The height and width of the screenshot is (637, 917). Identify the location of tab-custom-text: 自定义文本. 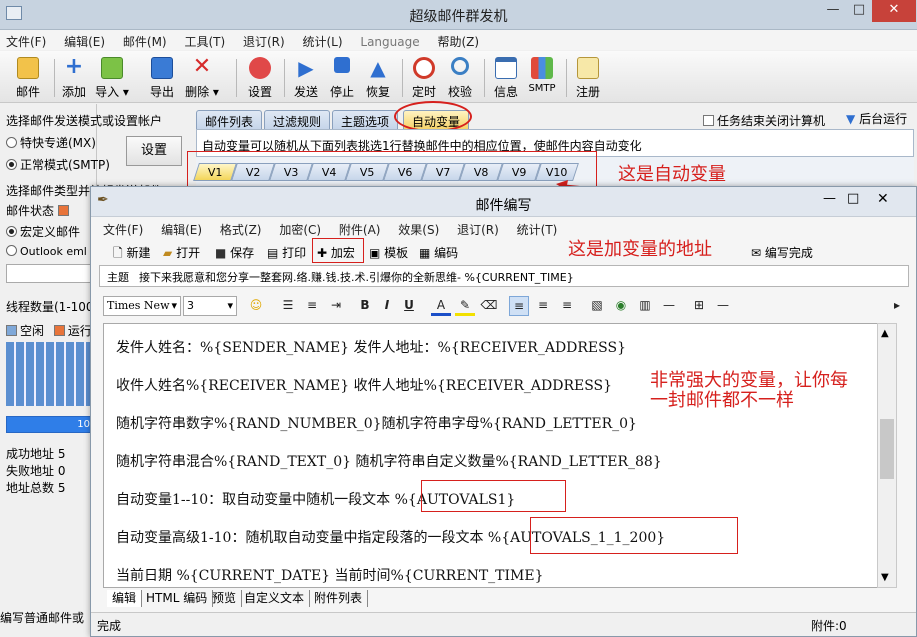
(275, 598).